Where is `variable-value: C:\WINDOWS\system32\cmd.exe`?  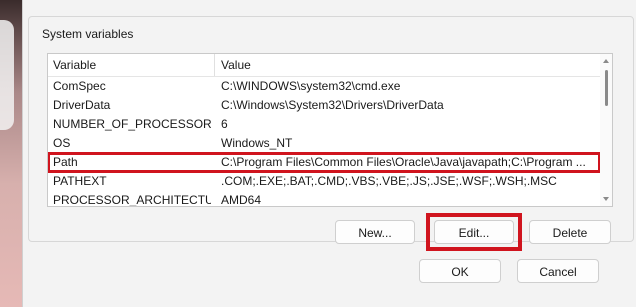
variable-value: C:\WINDOWS\system32\cmd.exe is located at coordinates (311, 86).